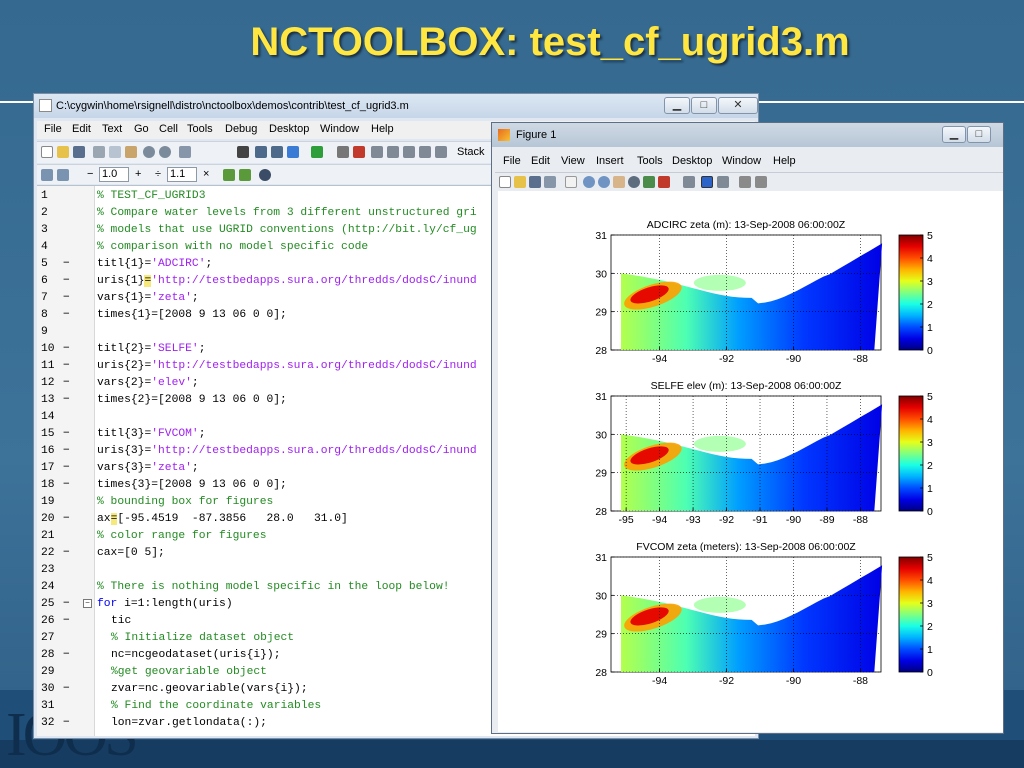 This screenshot has width=1024, height=768. Describe the element at coordinates (293, 152) in the screenshot. I see `function-icon` at that location.